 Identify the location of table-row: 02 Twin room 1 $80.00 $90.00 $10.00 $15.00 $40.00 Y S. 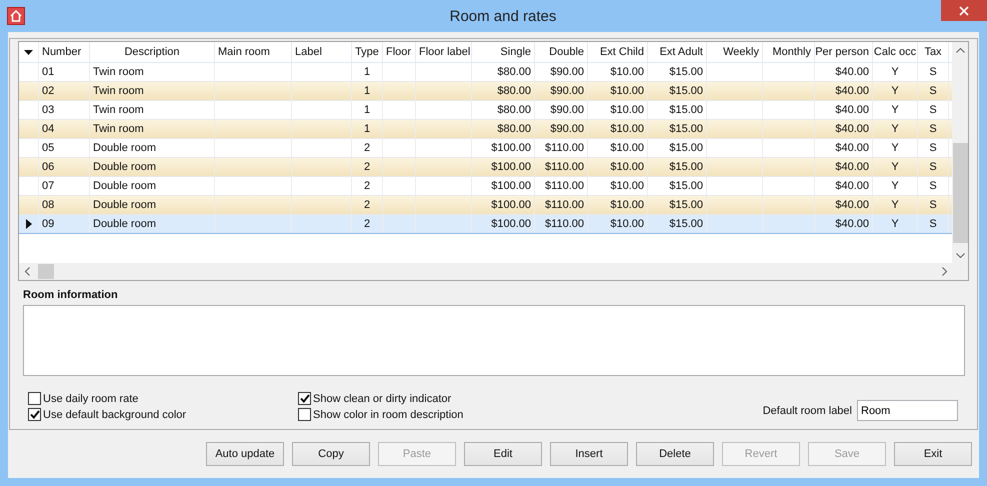
(485, 91).